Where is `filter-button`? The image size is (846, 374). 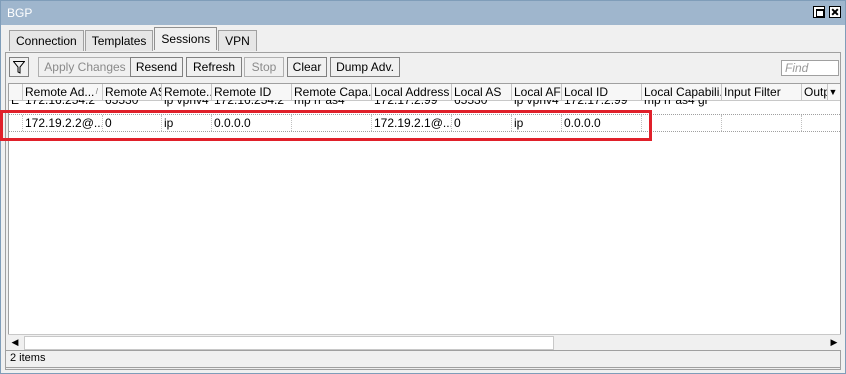
filter-button is located at coordinates (19, 67).